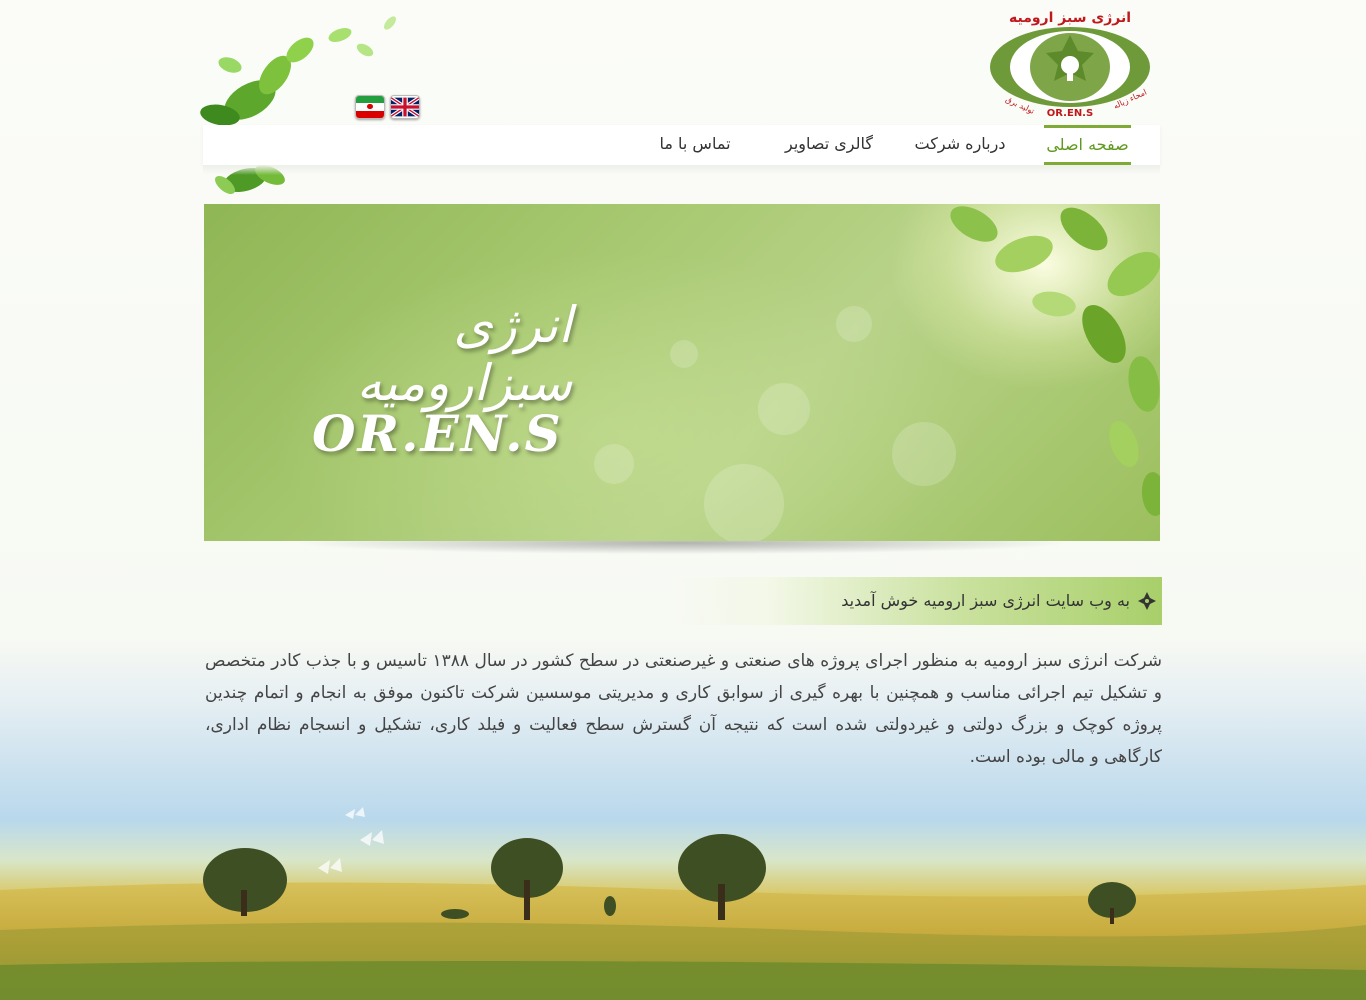  Describe the element at coordinates (370, 107) in the screenshot. I see `iran-flag-icon` at that location.